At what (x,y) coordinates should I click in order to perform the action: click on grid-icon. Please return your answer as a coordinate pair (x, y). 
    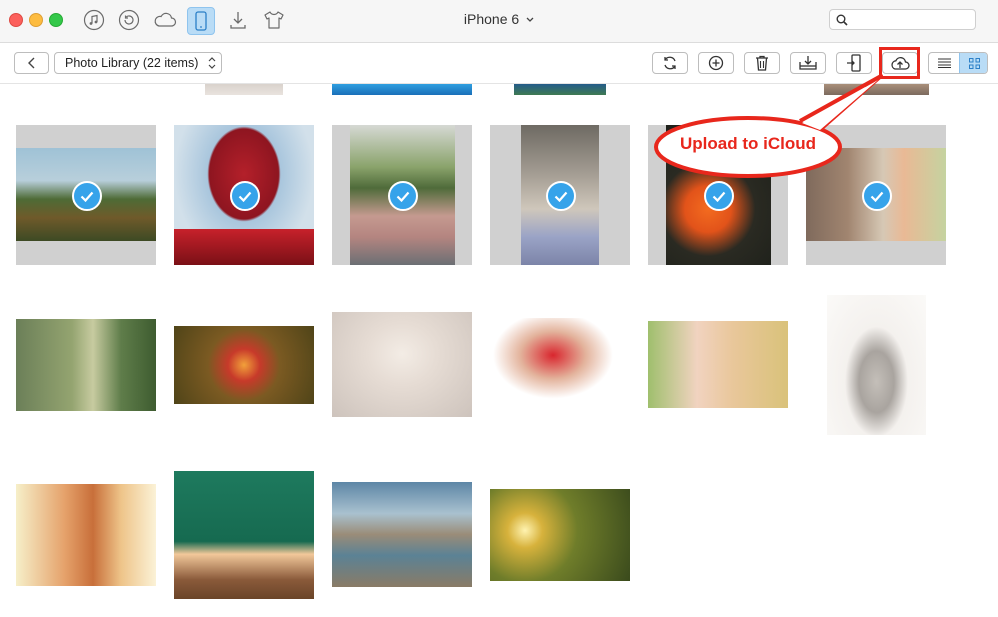
    Looking at the image, I should click on (974, 63).